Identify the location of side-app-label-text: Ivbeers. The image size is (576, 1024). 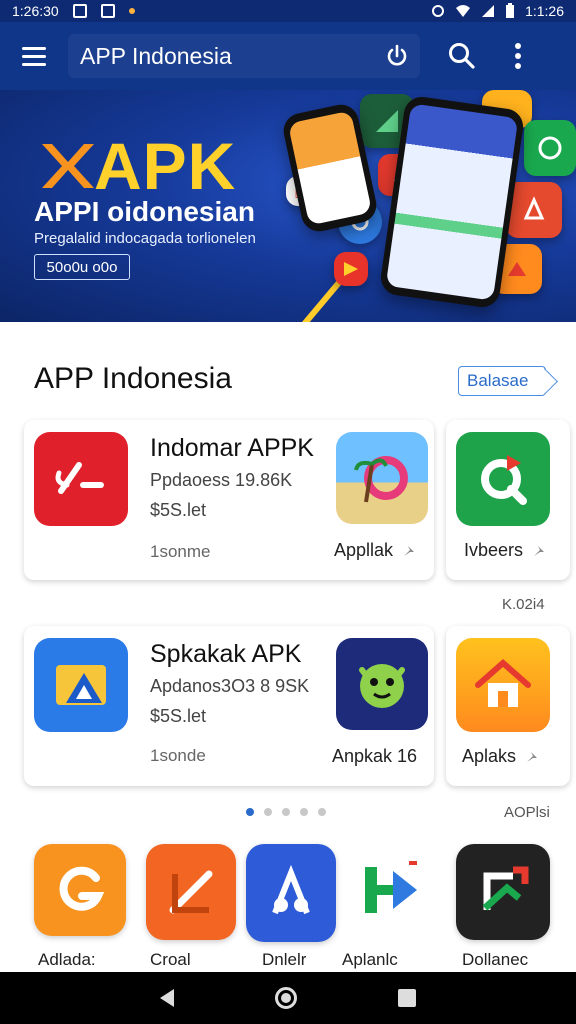
(494, 550).